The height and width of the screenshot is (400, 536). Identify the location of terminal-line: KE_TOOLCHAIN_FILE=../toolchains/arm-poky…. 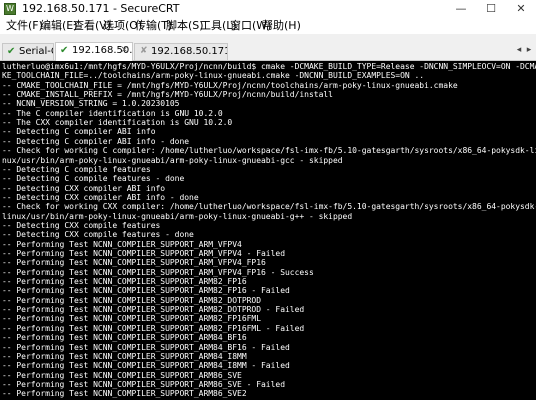
(213, 76).